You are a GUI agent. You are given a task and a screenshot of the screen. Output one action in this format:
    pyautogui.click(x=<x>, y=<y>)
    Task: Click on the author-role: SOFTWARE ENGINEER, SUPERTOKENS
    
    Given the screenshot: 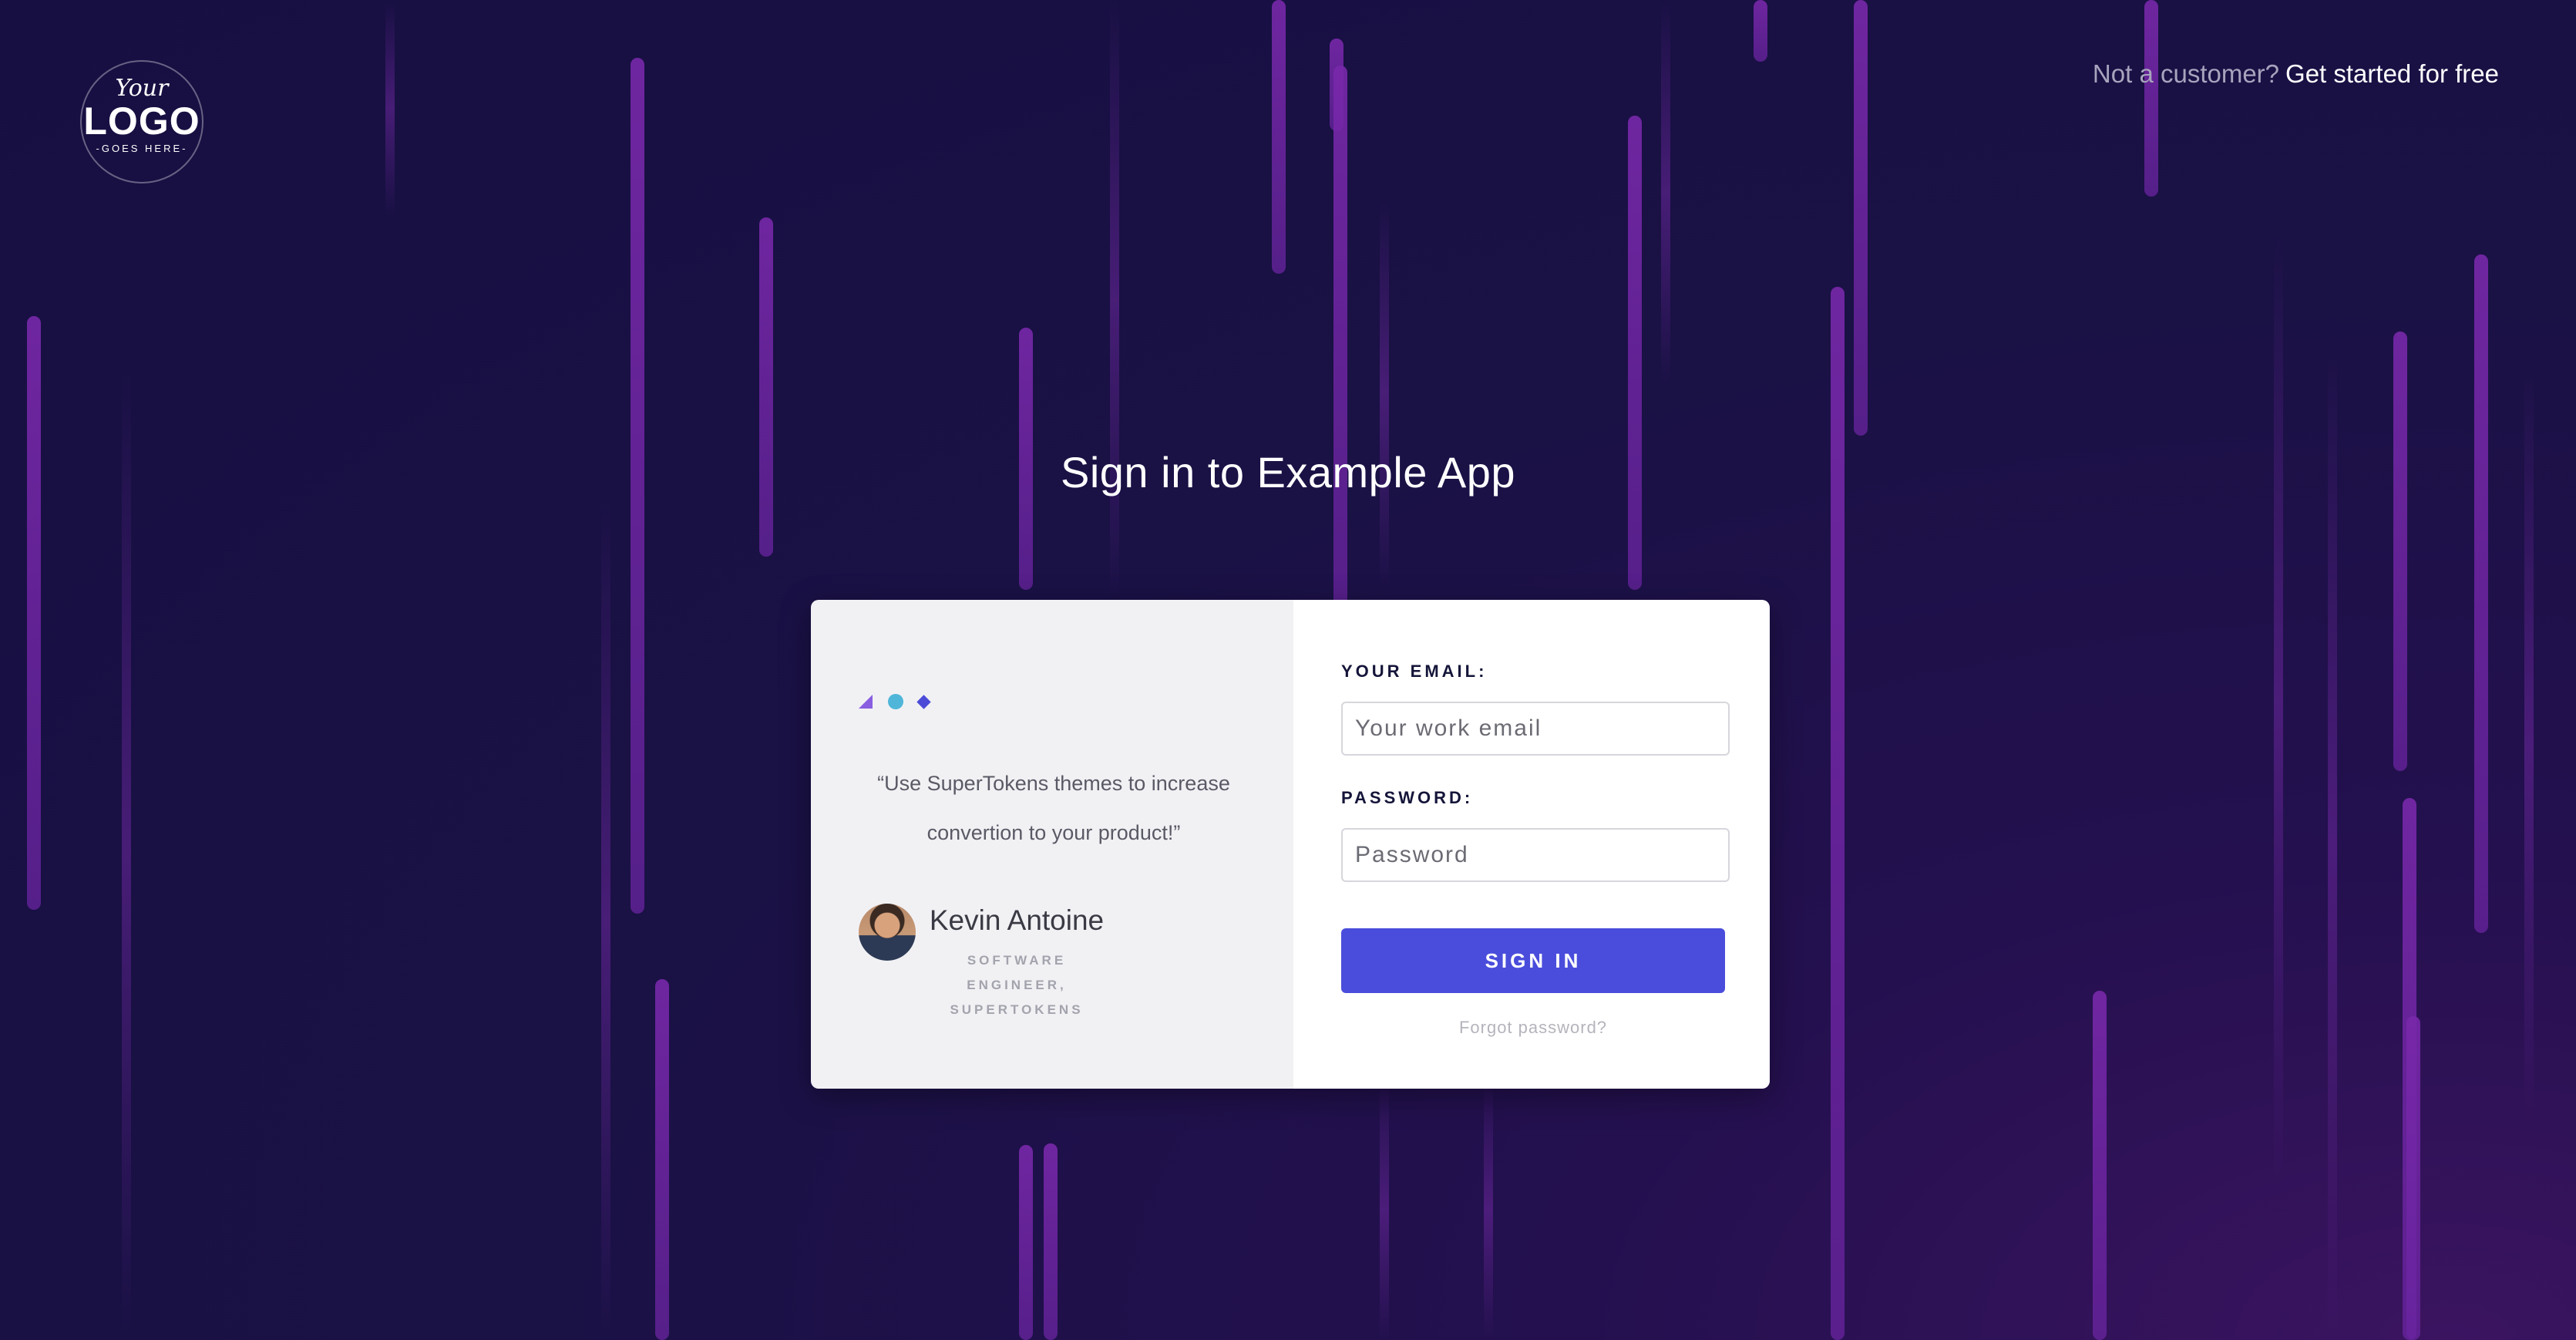 What is the action you would take?
    pyautogui.click(x=1016, y=985)
    